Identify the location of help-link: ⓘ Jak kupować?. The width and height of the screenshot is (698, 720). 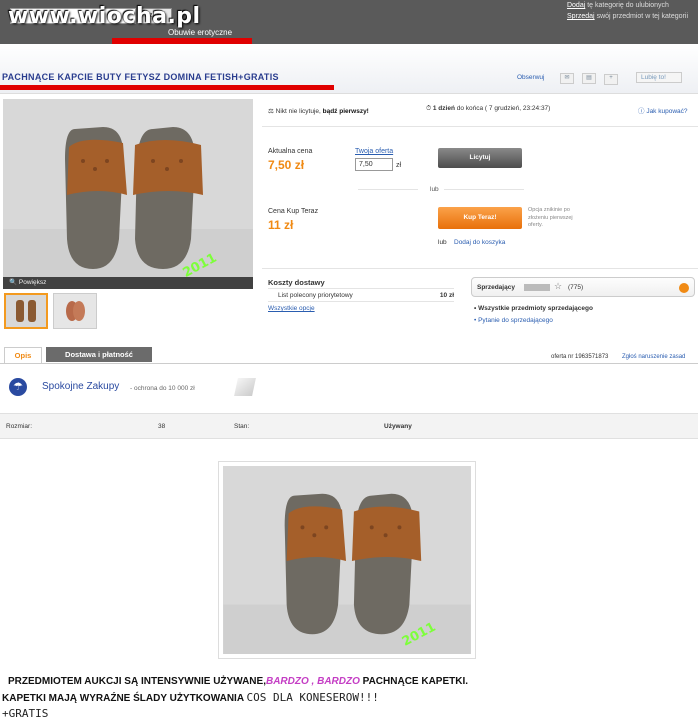
(663, 110).